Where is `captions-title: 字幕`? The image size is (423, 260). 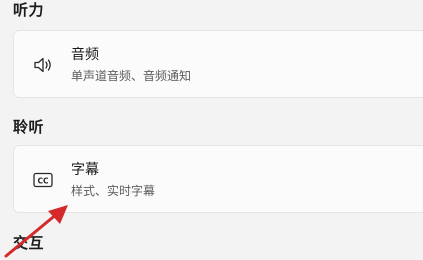
captions-title: 字幕 is located at coordinates (85, 170).